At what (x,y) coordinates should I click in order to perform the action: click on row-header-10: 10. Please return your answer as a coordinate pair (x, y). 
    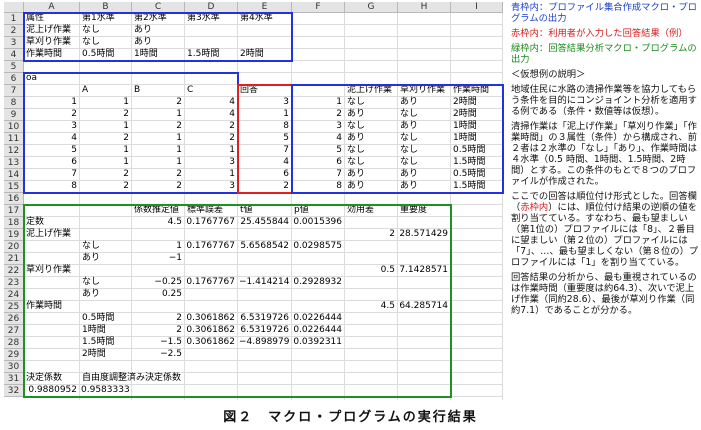
    Looking at the image, I should click on (14, 127).